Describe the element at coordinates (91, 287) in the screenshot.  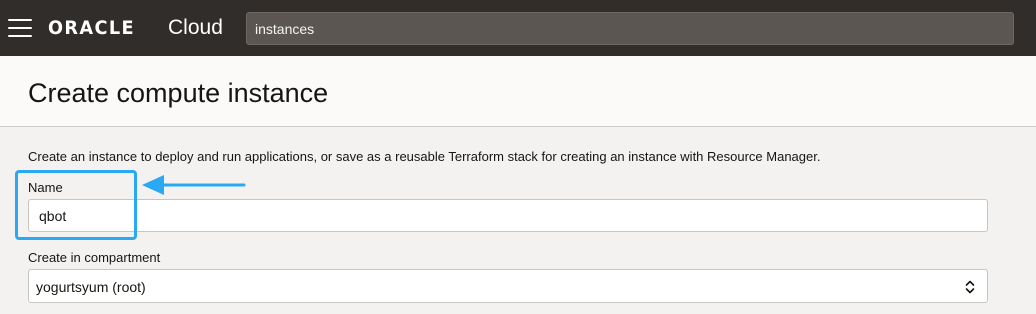
I see `compartment-selected-value: yogurtsyum (root)` at that location.